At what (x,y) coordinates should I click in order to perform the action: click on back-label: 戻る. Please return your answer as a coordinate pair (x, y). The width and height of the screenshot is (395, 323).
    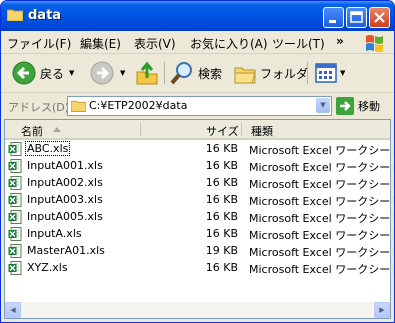
    Looking at the image, I should click on (52, 73).